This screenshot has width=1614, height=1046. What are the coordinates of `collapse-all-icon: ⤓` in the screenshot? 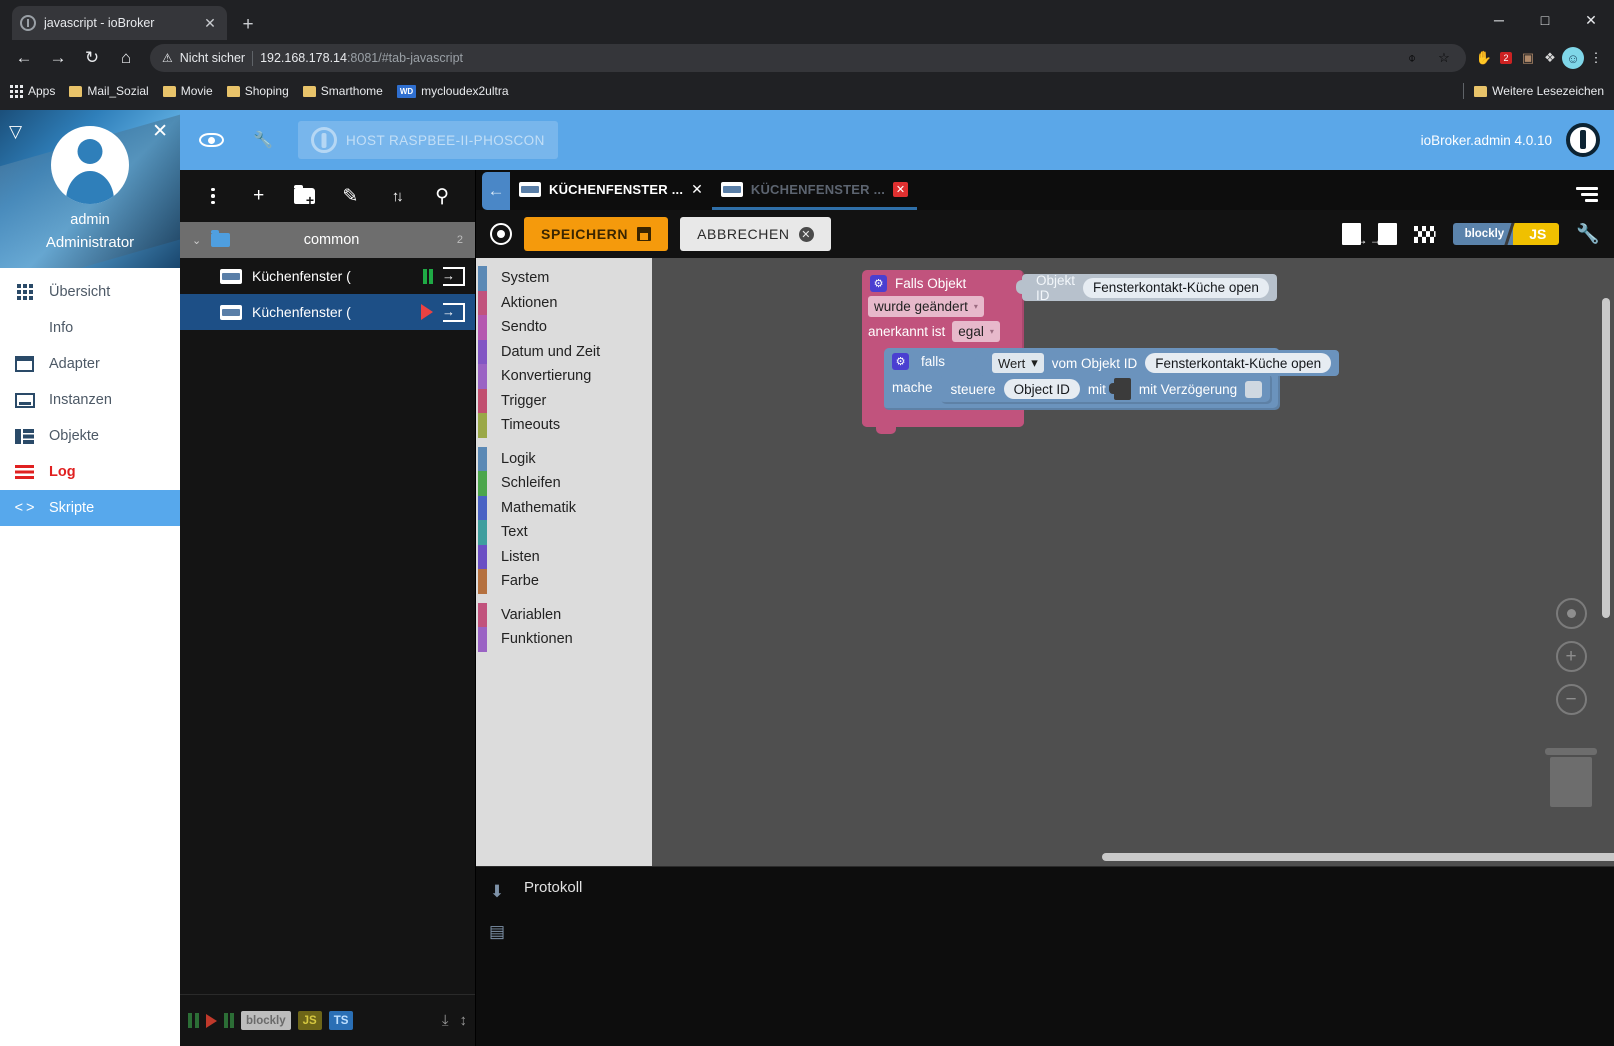 It's located at (445, 1020).